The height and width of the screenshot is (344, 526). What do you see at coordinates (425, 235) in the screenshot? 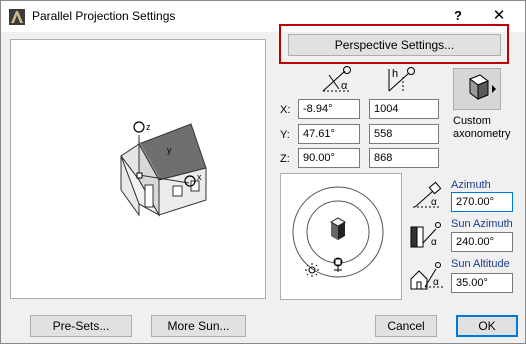
I see `sun-azimuth-icon: α` at bounding box center [425, 235].